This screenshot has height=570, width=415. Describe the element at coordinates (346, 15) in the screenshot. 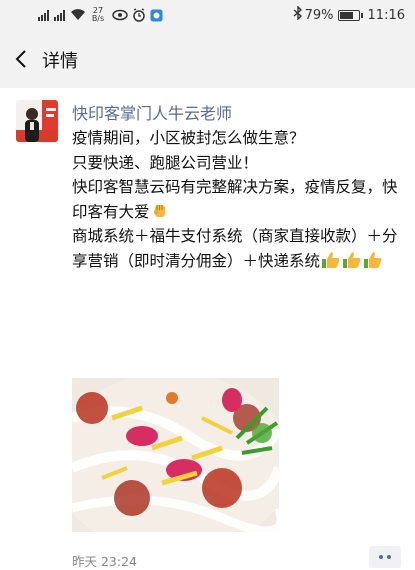

I see `battery-fill` at that location.